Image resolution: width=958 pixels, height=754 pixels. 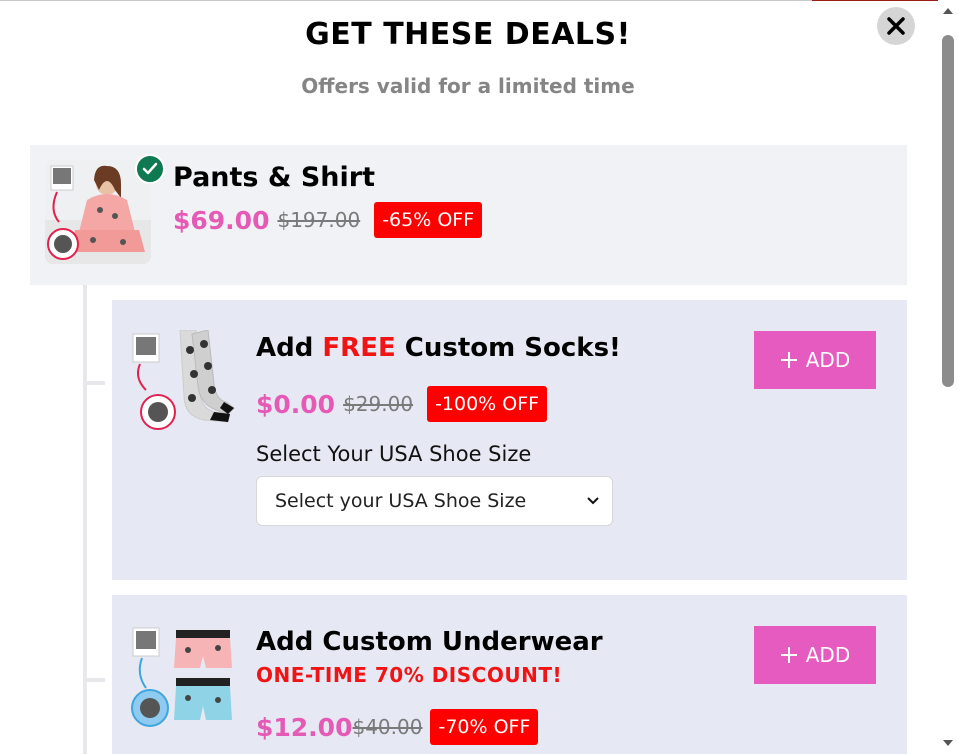 I want to click on underwear-add-label: ADD, so click(x=828, y=655).